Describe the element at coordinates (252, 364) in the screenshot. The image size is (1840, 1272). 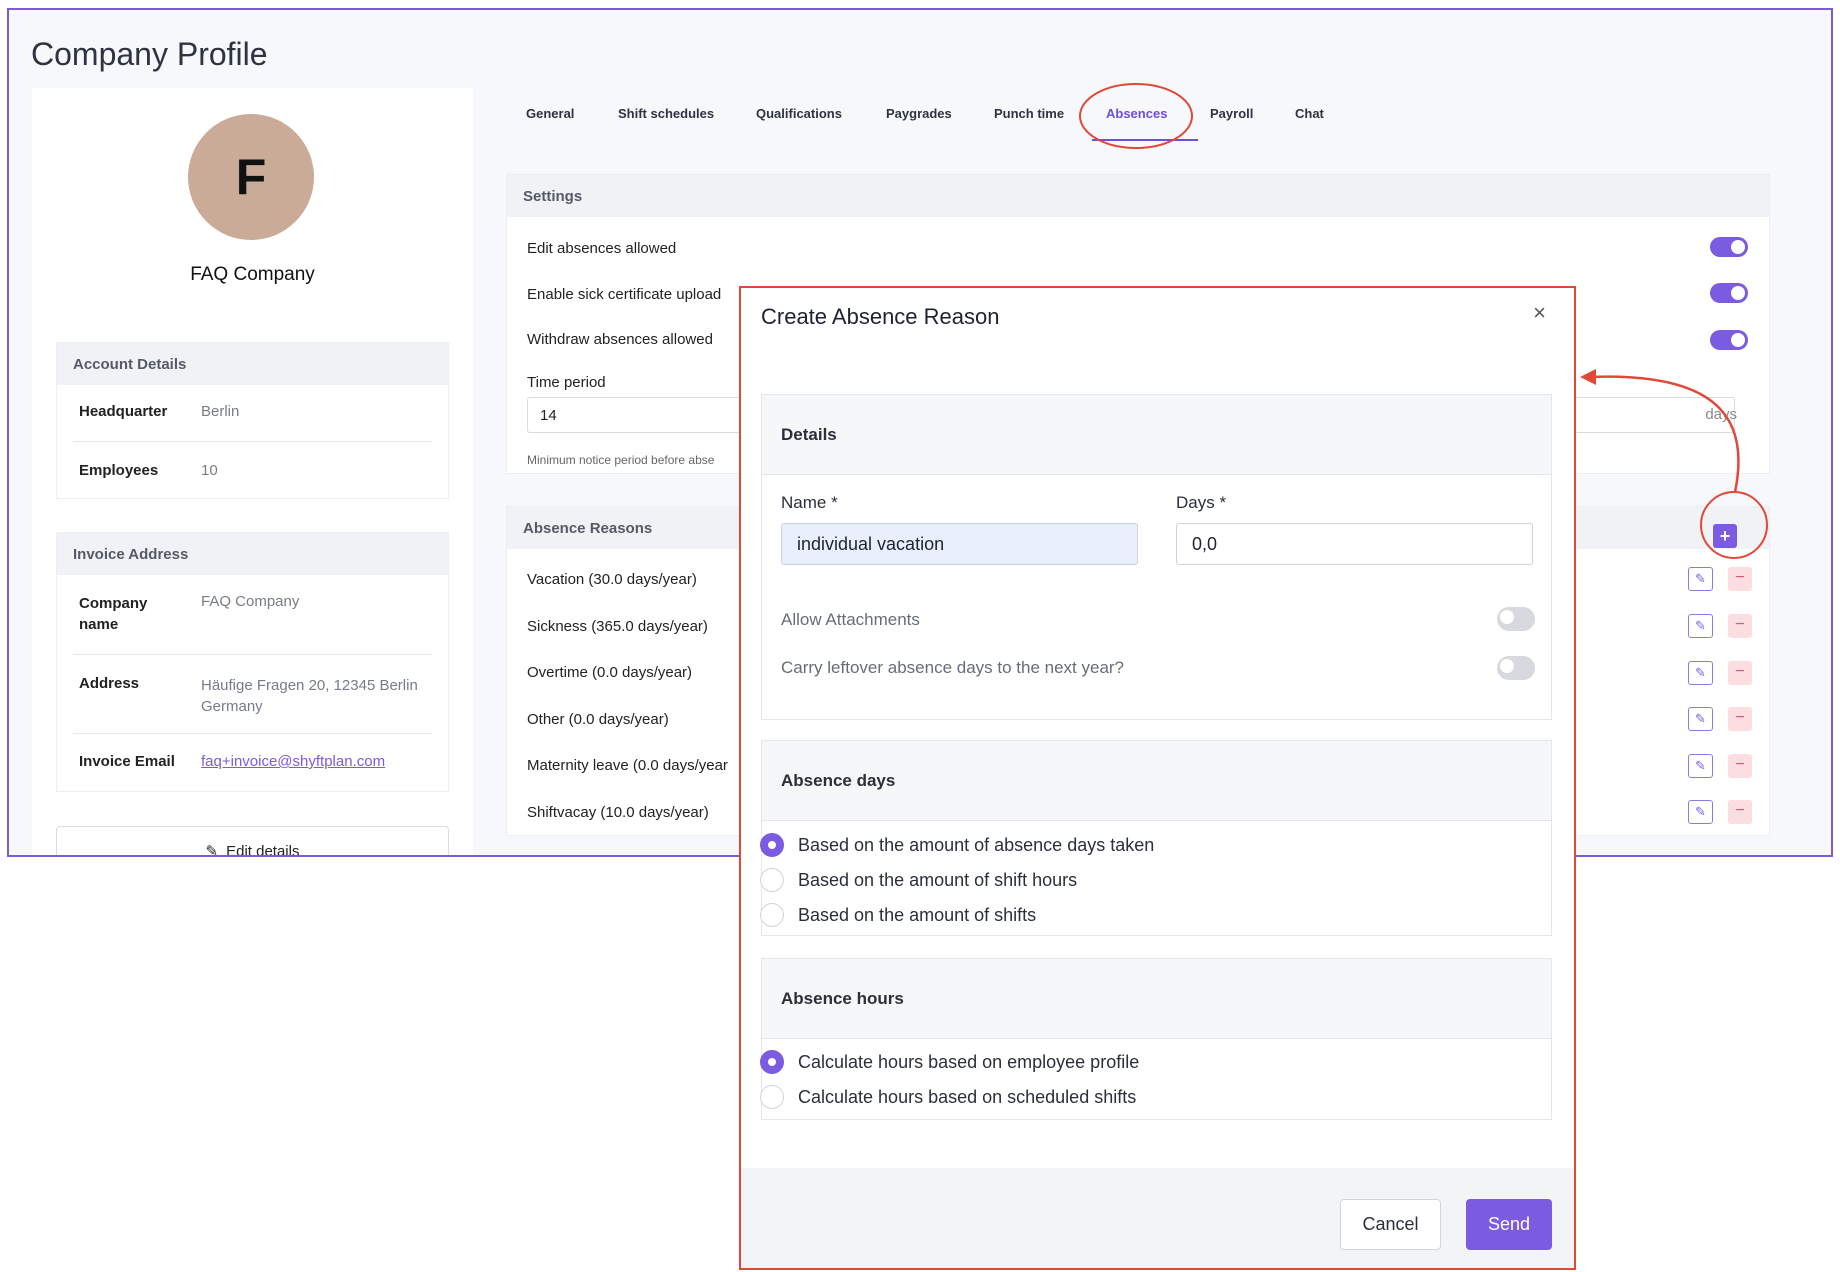
I see `account-details-heading: Account Details` at that location.